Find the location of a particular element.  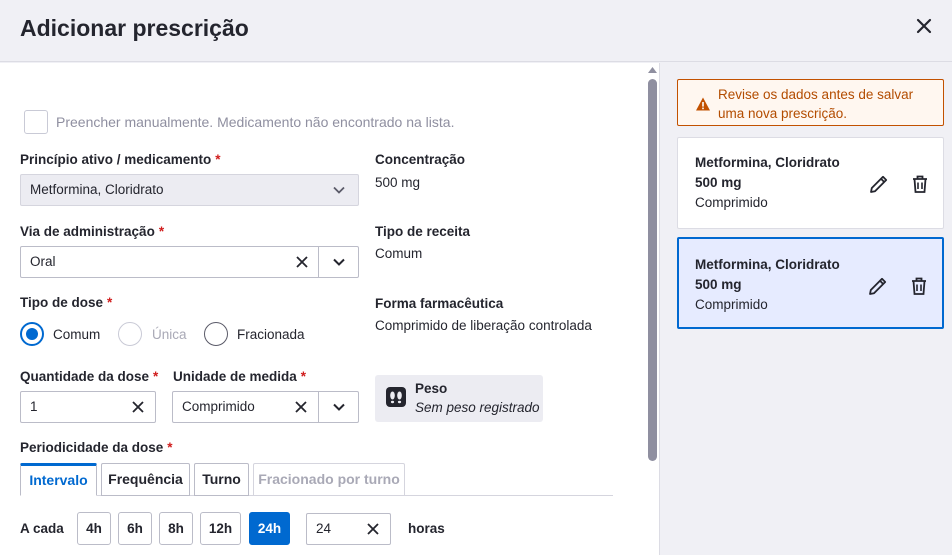

quantidade-label: Quantidade da dose * is located at coordinates (89, 376).